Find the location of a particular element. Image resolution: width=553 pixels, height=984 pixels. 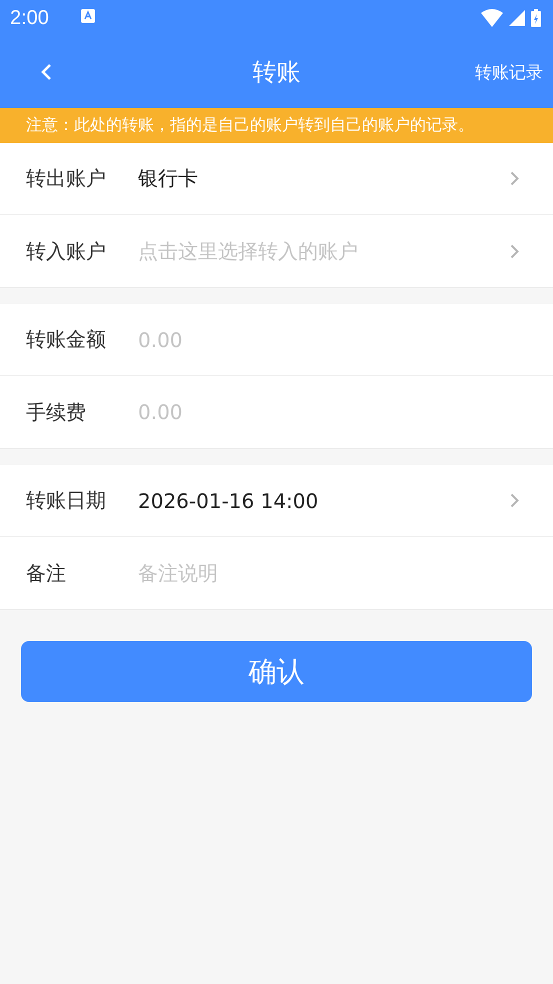

form-row: 转出账户 银行卡 is located at coordinates (276, 179).